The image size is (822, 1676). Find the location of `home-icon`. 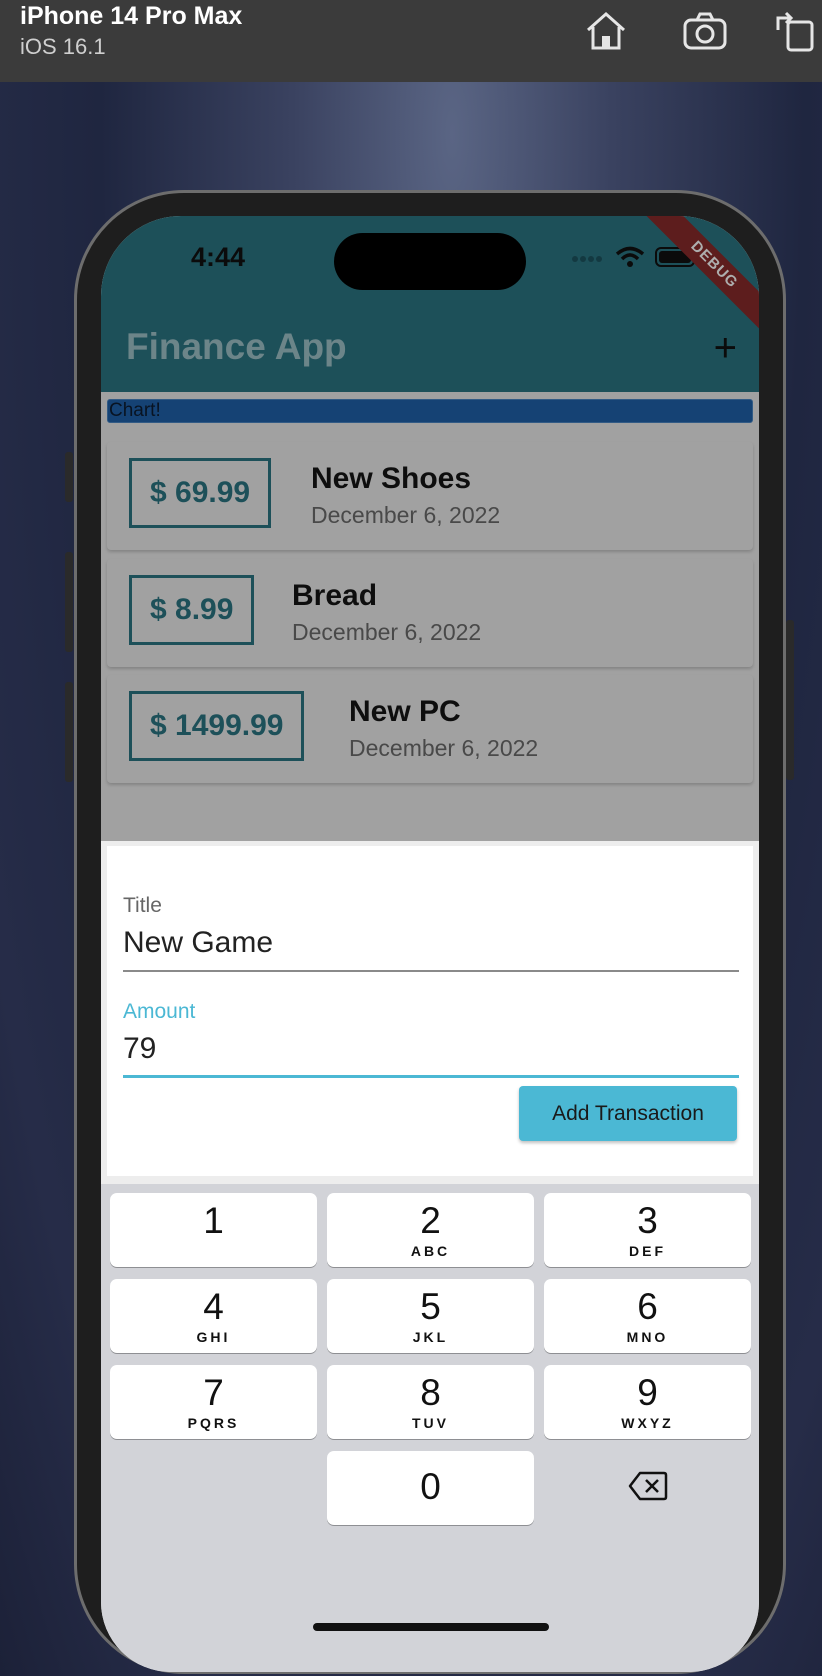

home-icon is located at coordinates (606, 31).